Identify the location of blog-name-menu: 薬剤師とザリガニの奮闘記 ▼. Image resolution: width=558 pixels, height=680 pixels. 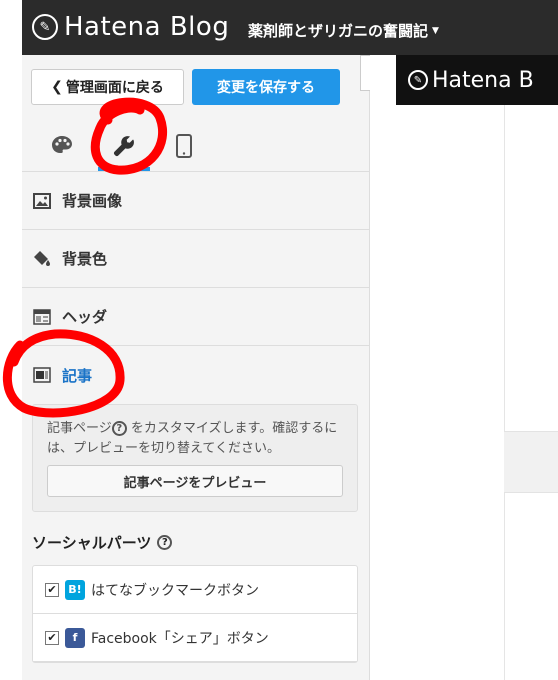
(343, 30).